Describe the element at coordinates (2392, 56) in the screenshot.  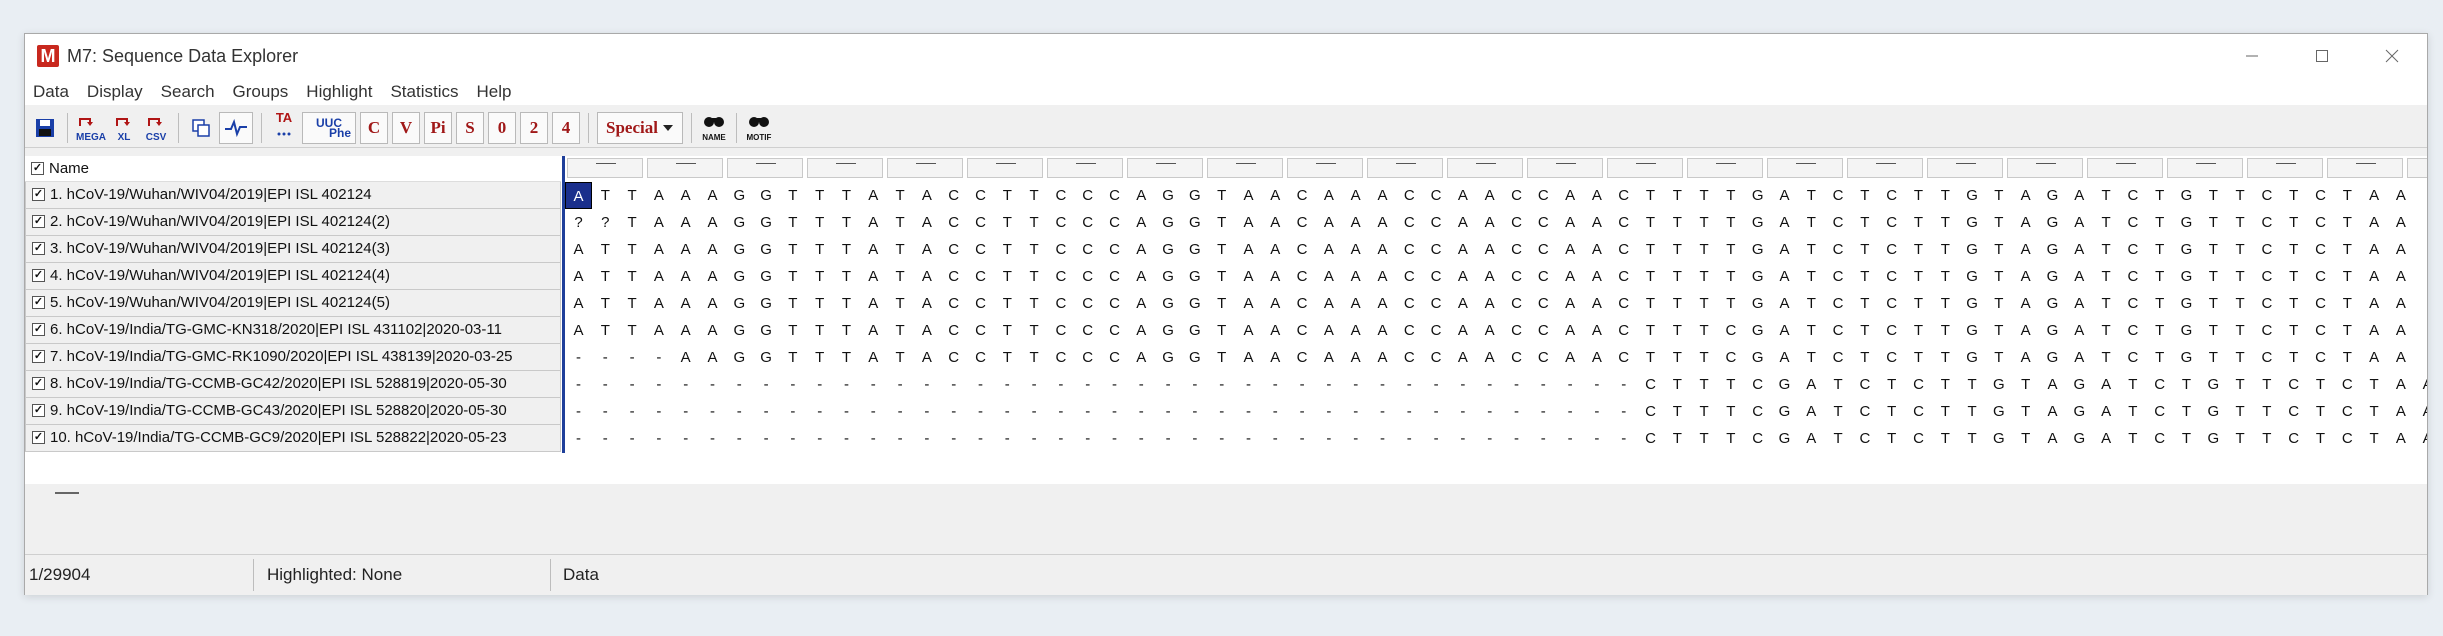
I see `close-button` at that location.